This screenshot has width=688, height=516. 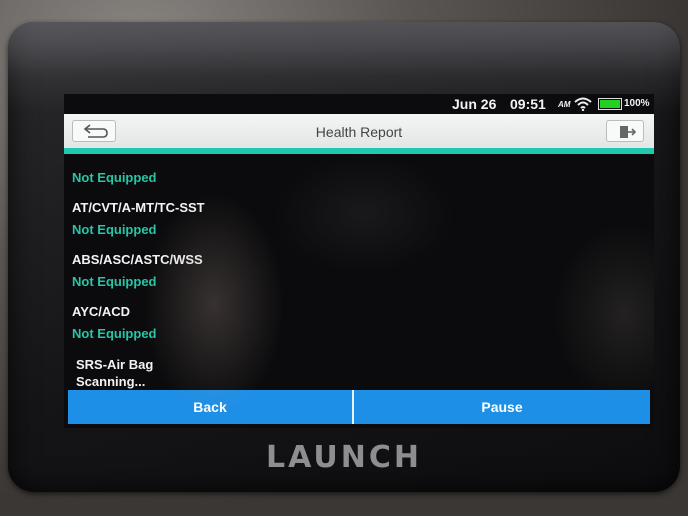 What do you see at coordinates (115, 364) in the screenshot?
I see `list-item-name: SRS-Air Bag` at bounding box center [115, 364].